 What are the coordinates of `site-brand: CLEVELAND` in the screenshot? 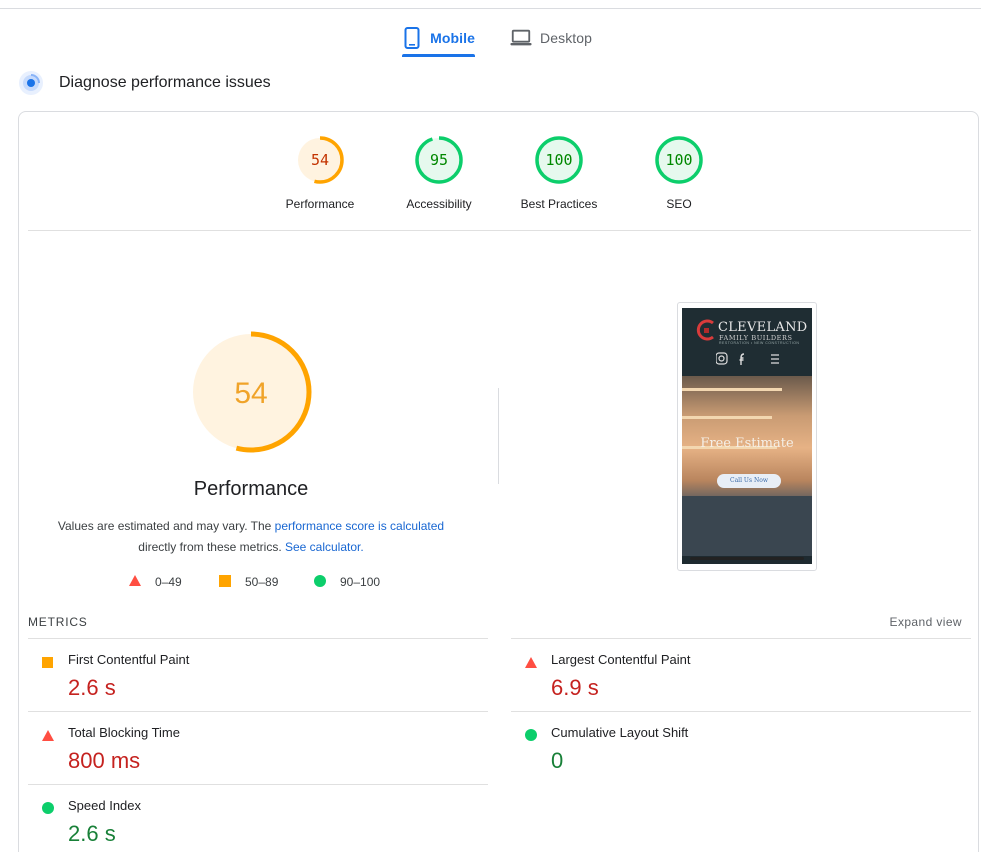 It's located at (763, 327).